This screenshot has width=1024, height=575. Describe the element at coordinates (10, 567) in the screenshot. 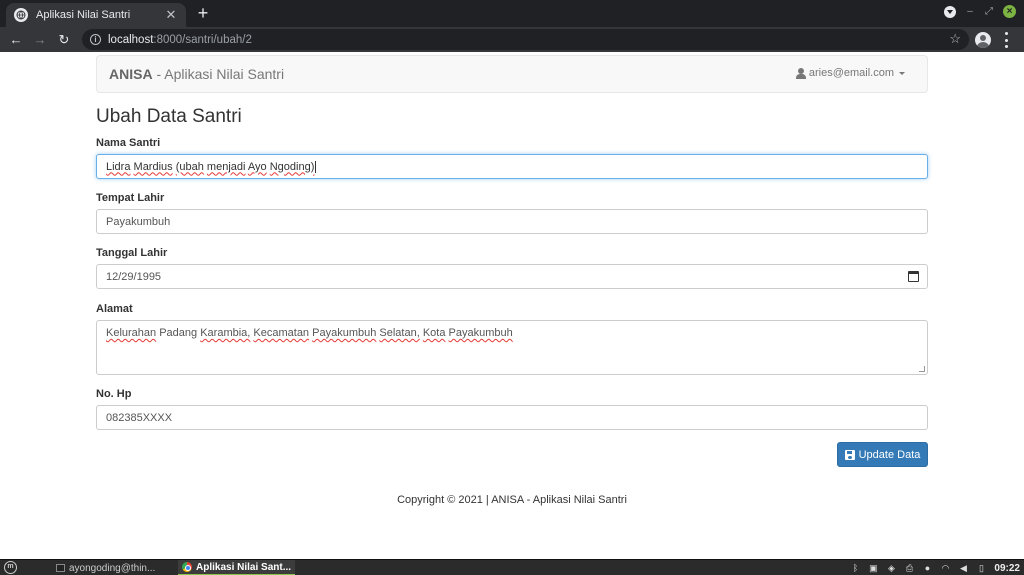

I see `start-menu-icon: m` at that location.